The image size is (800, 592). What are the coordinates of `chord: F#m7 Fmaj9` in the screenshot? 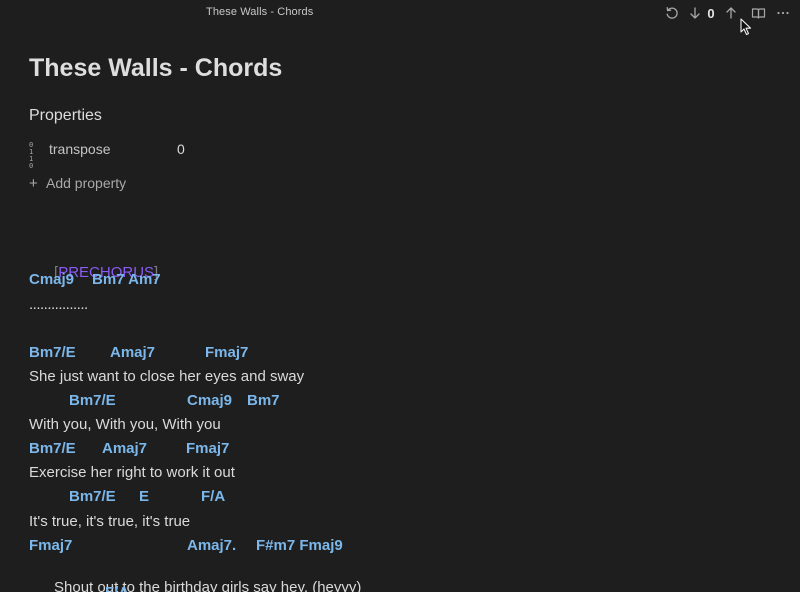 It's located at (299, 545).